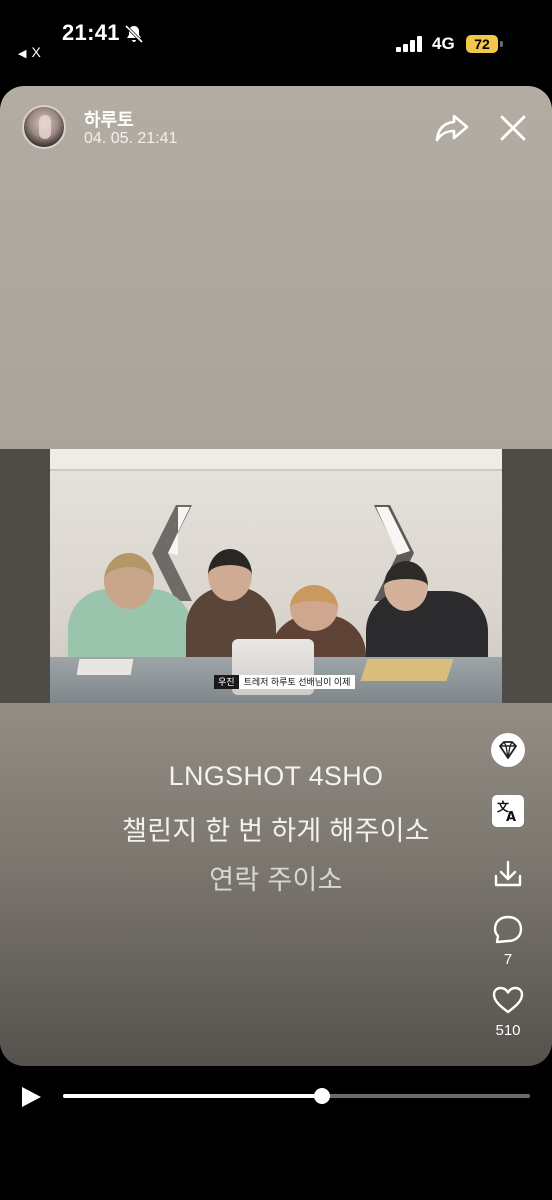 Image resolution: width=552 pixels, height=1200 pixels. What do you see at coordinates (276, 35) in the screenshot?
I see `status-bar: 21:41 ◀ X 4G 72` at bounding box center [276, 35].